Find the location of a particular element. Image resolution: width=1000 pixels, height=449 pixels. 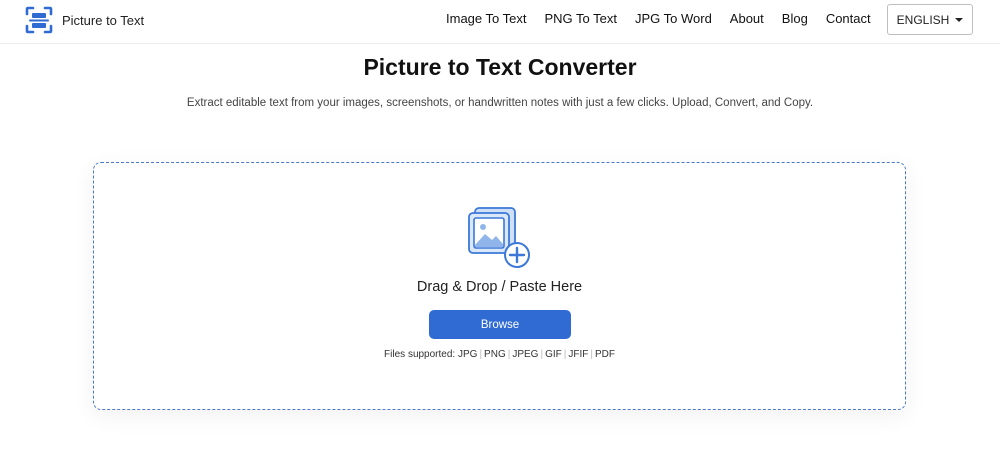

nav-link-png-to-text: PNG To Text is located at coordinates (580, 18).